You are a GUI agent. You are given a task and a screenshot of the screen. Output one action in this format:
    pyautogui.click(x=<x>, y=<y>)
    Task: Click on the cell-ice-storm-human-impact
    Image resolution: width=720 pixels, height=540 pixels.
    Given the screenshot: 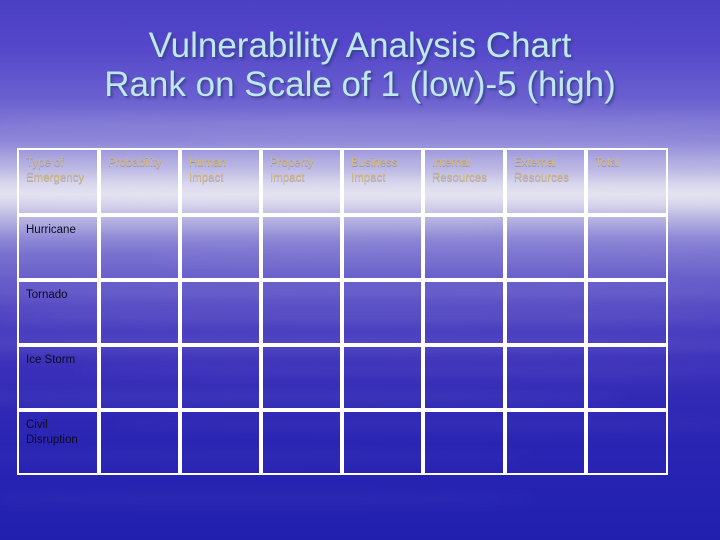 What is the action you would take?
    pyautogui.click(x=220, y=377)
    